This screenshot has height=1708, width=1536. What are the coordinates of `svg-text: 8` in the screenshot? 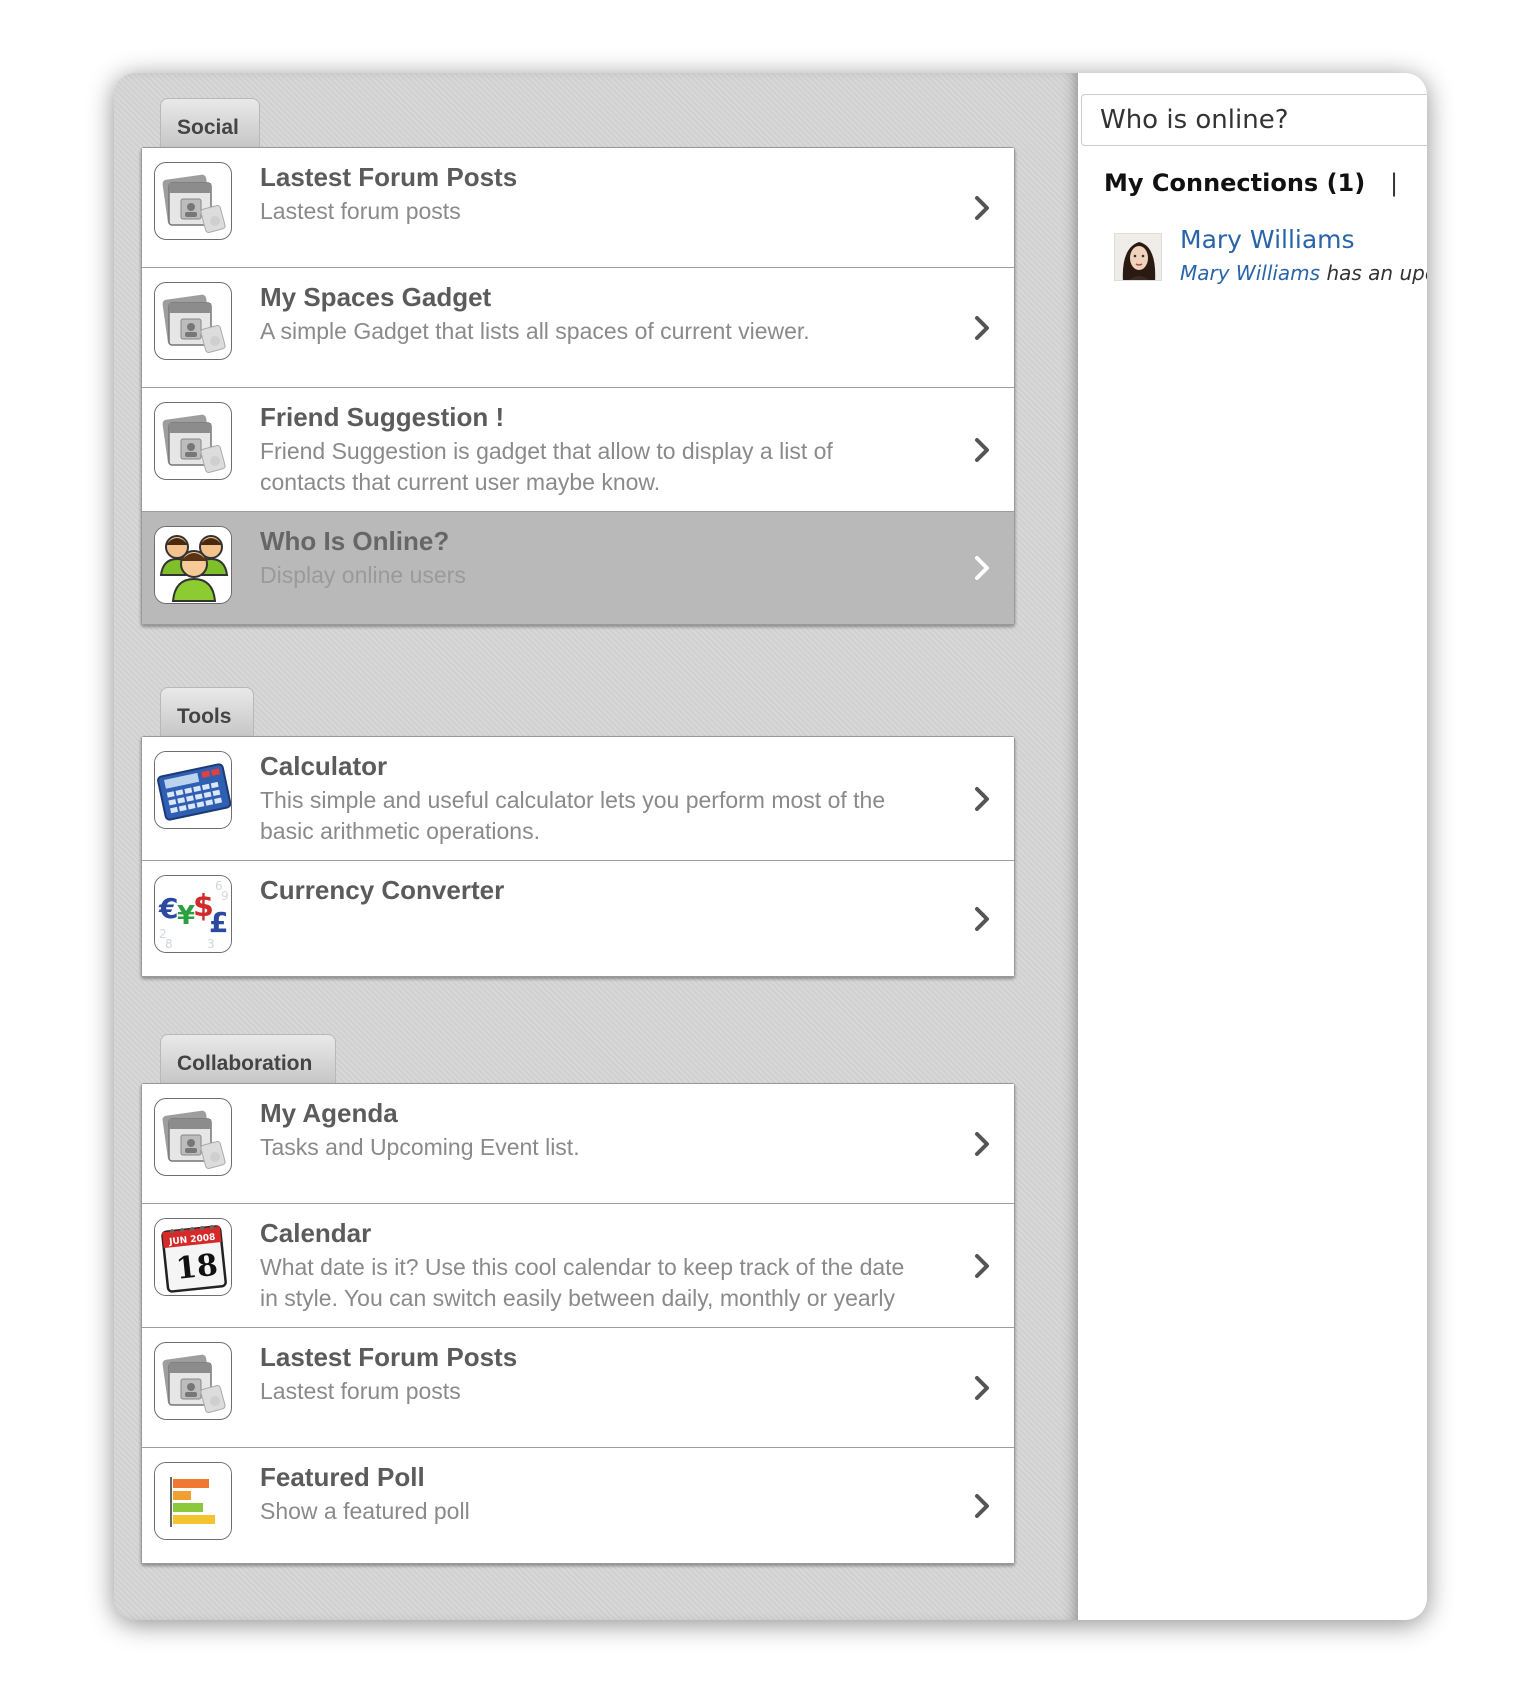 It's located at (169, 944).